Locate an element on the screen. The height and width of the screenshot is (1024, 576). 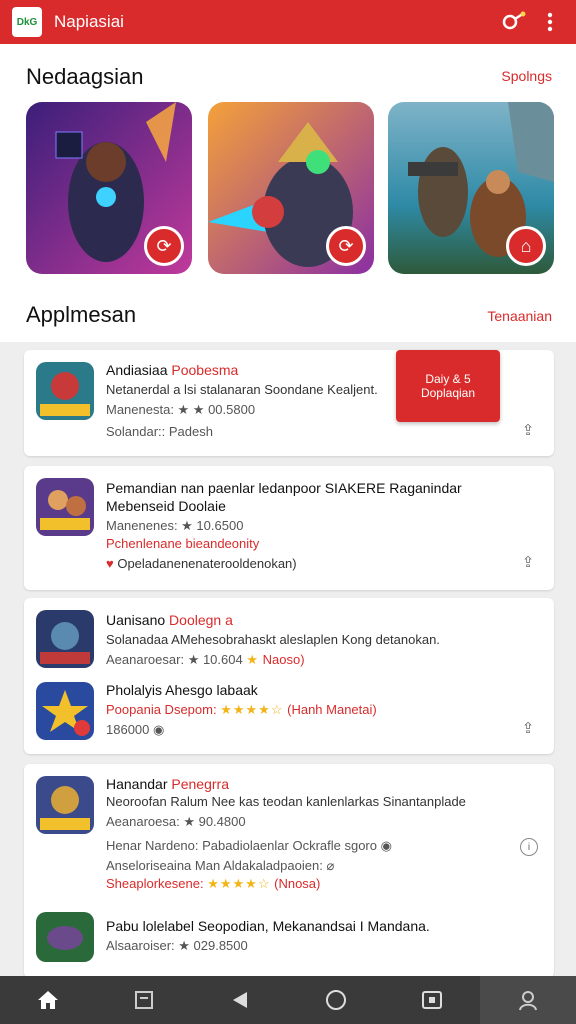
item-rating: Aeanaroesa: ★ 90.4800 is located at coordinates (176, 821).